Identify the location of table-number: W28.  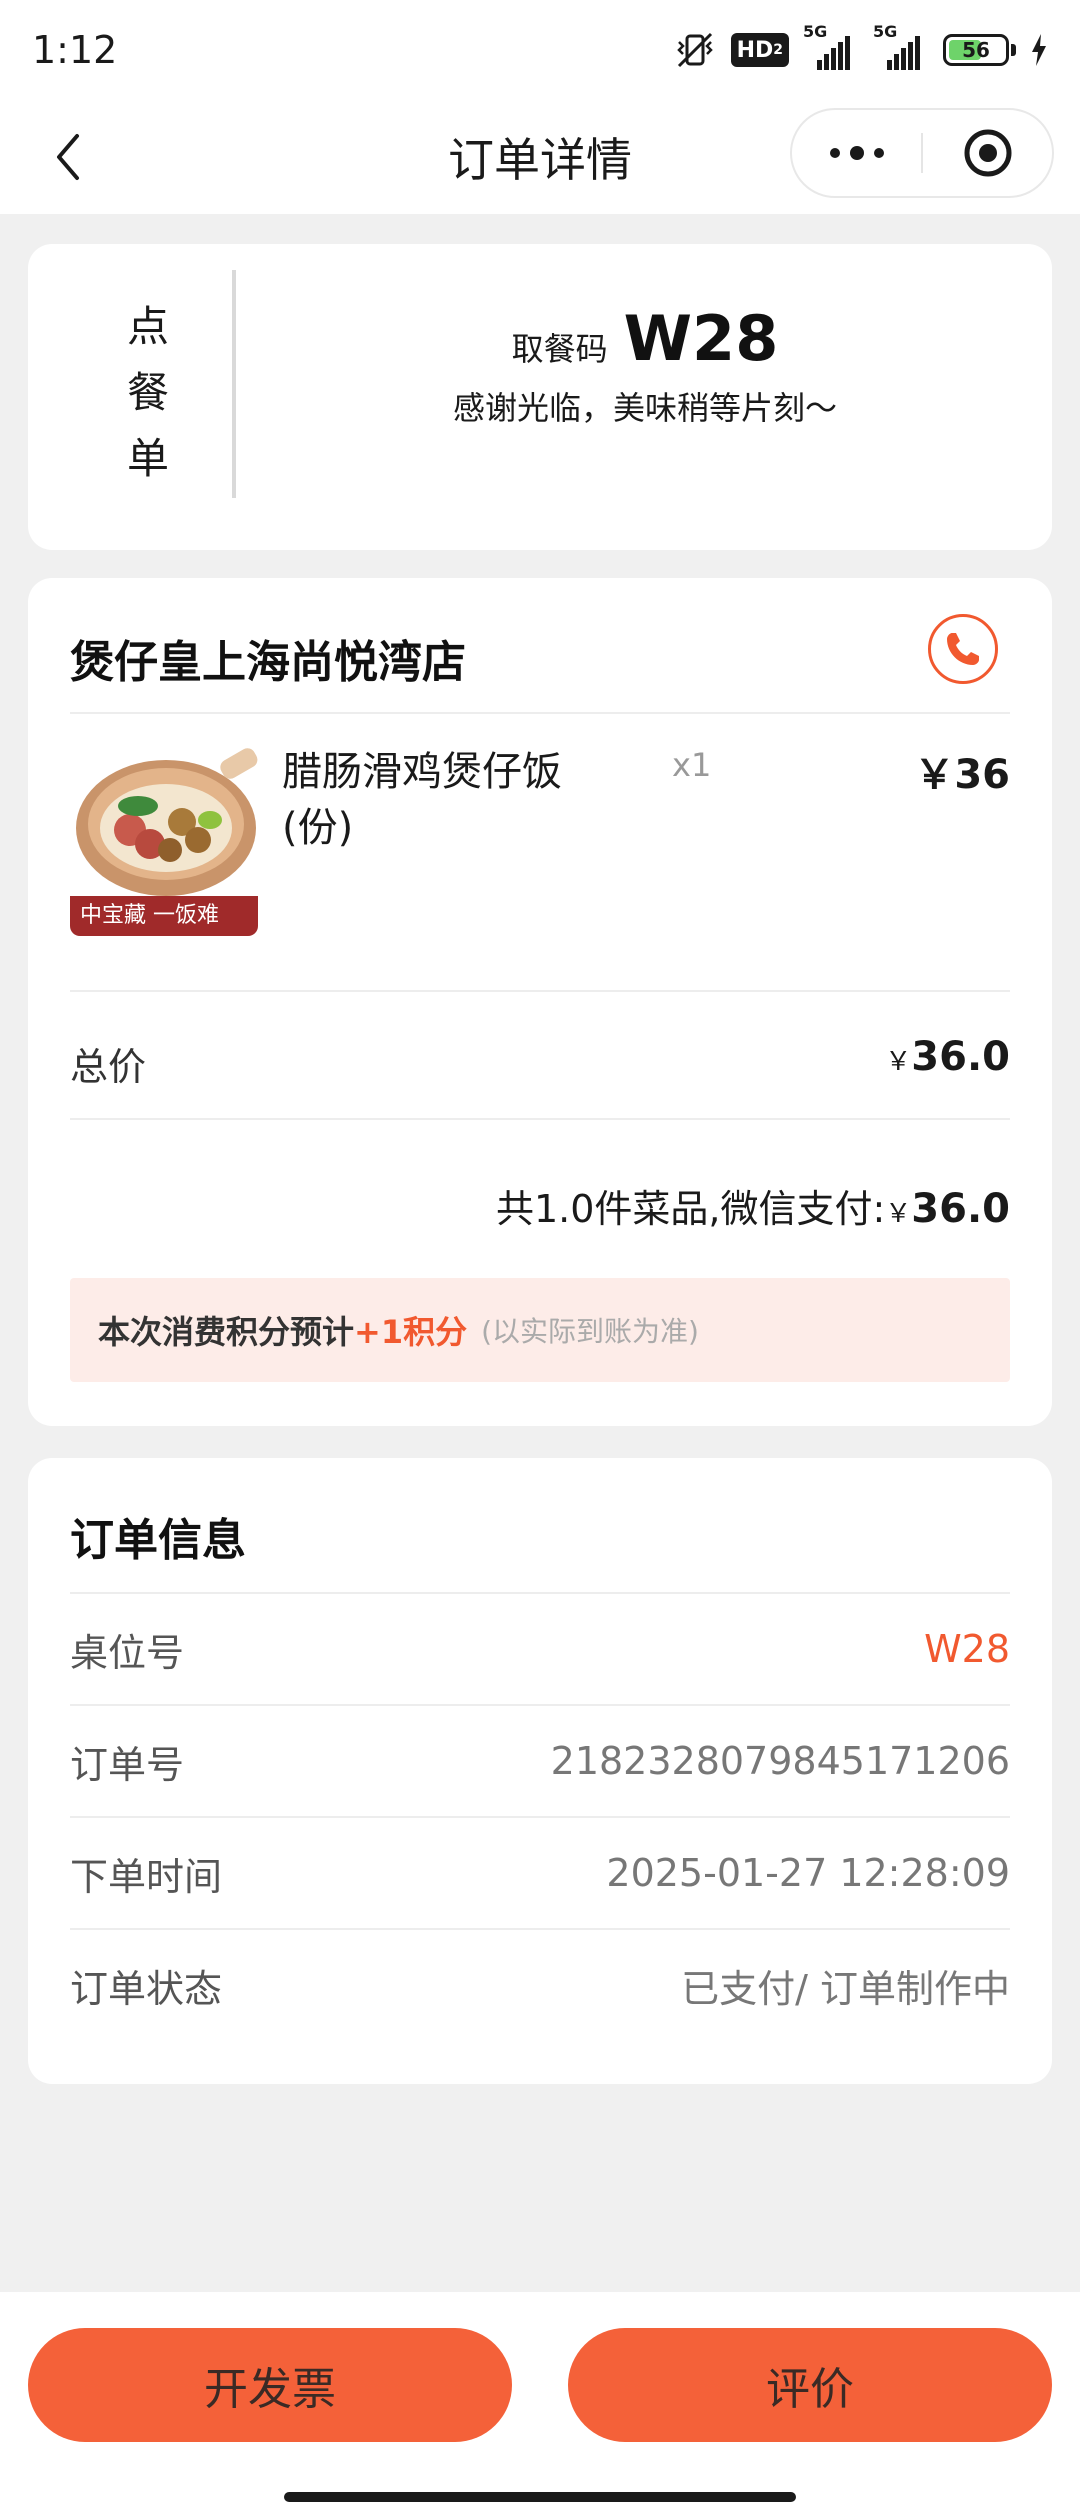
(967, 1649).